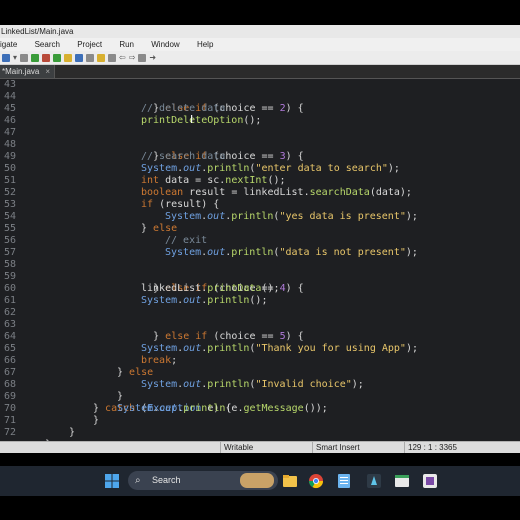 This screenshot has width=520, height=520. I want to click on status-insert-mode: Smart Insert, so click(336, 447).